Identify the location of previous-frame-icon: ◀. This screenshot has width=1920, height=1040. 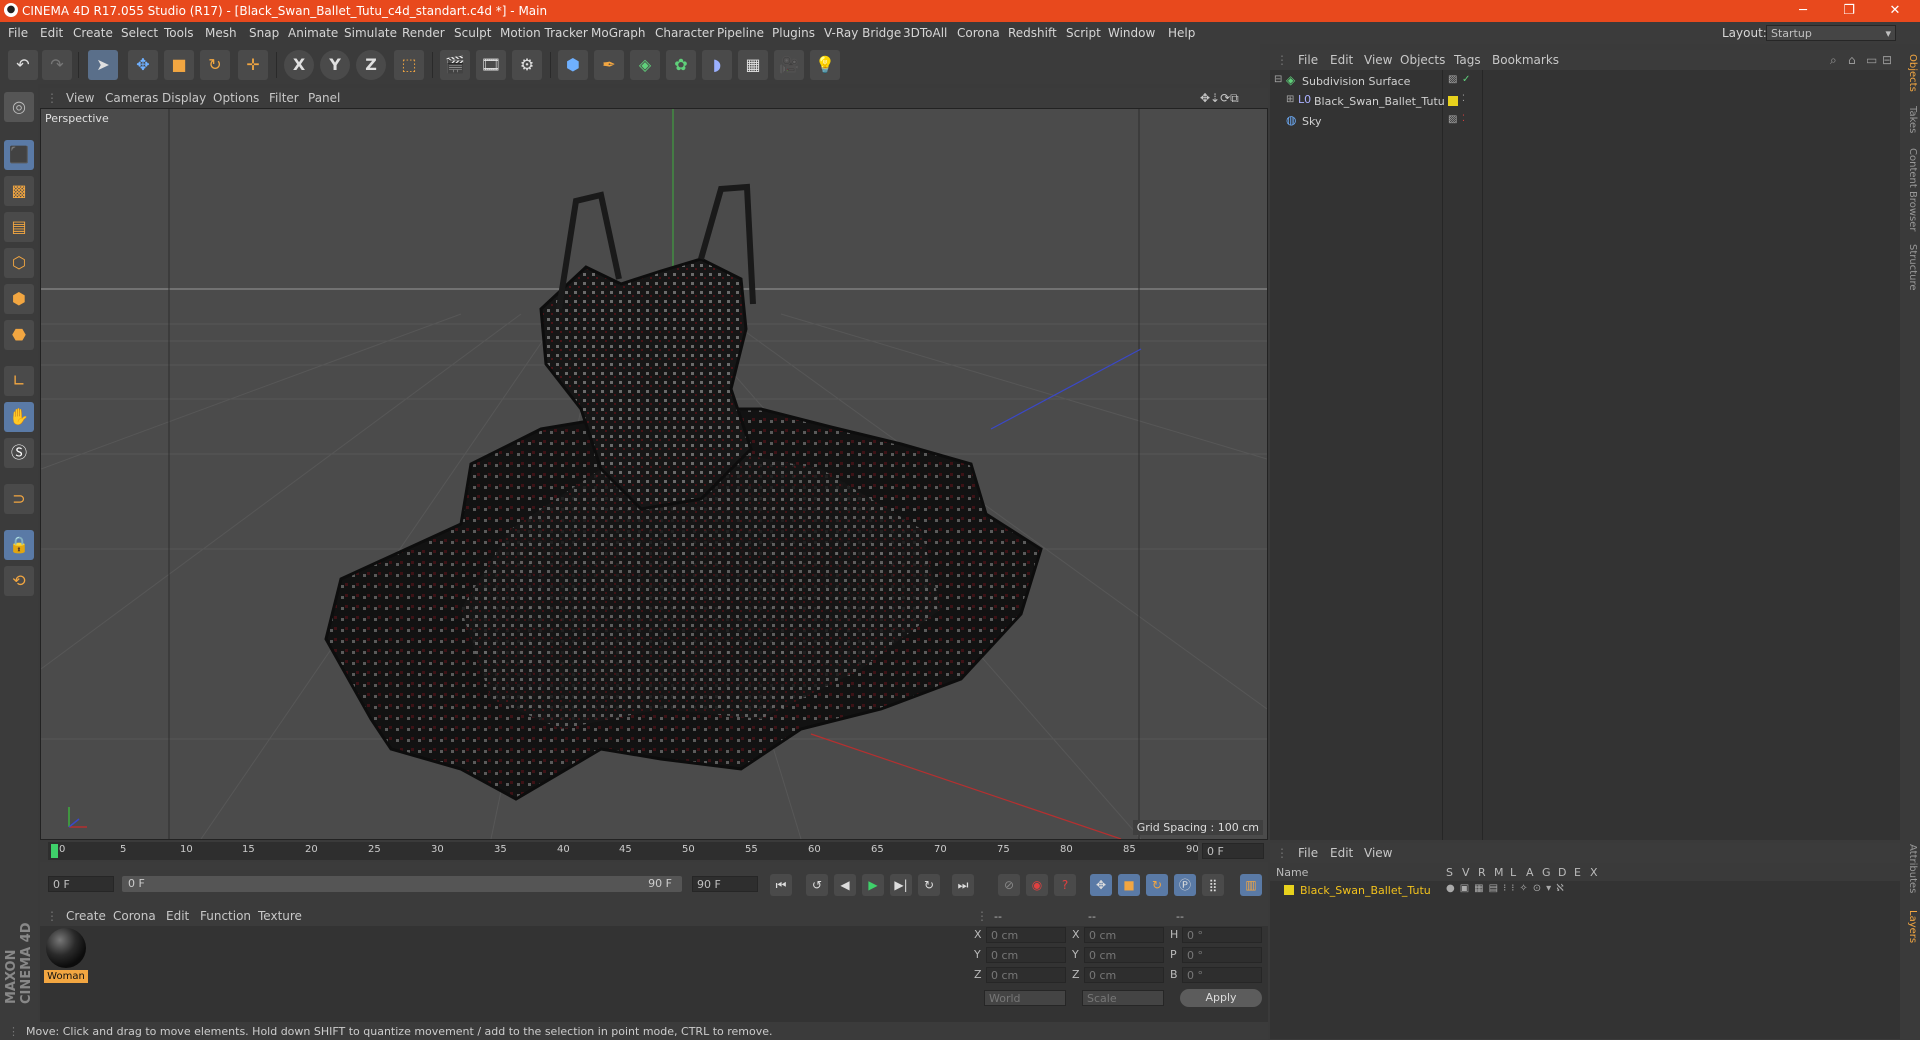
(845, 885).